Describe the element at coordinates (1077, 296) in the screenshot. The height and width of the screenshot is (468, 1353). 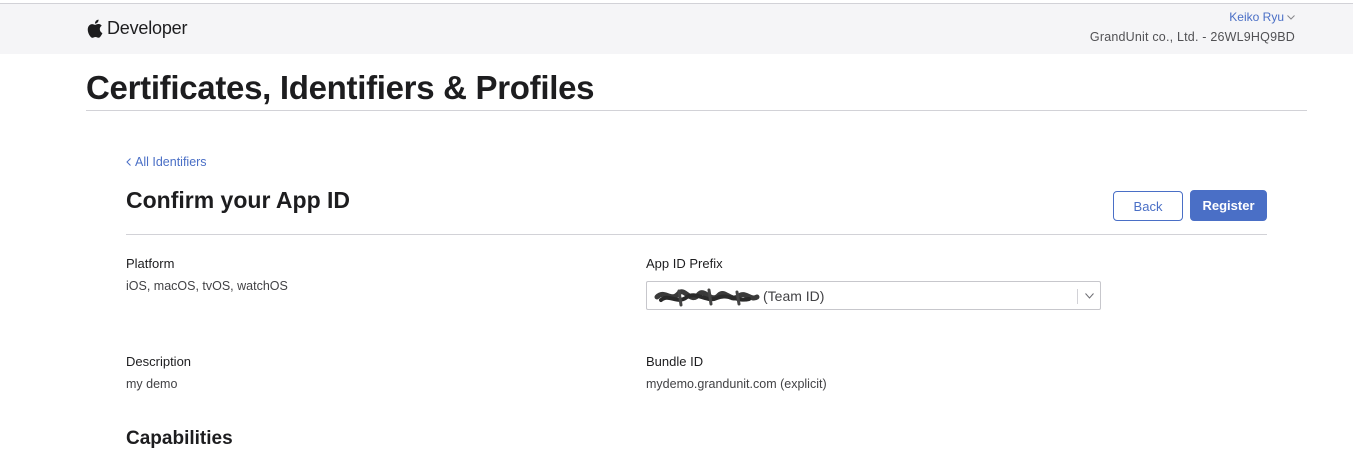
I see `select-separator` at that location.